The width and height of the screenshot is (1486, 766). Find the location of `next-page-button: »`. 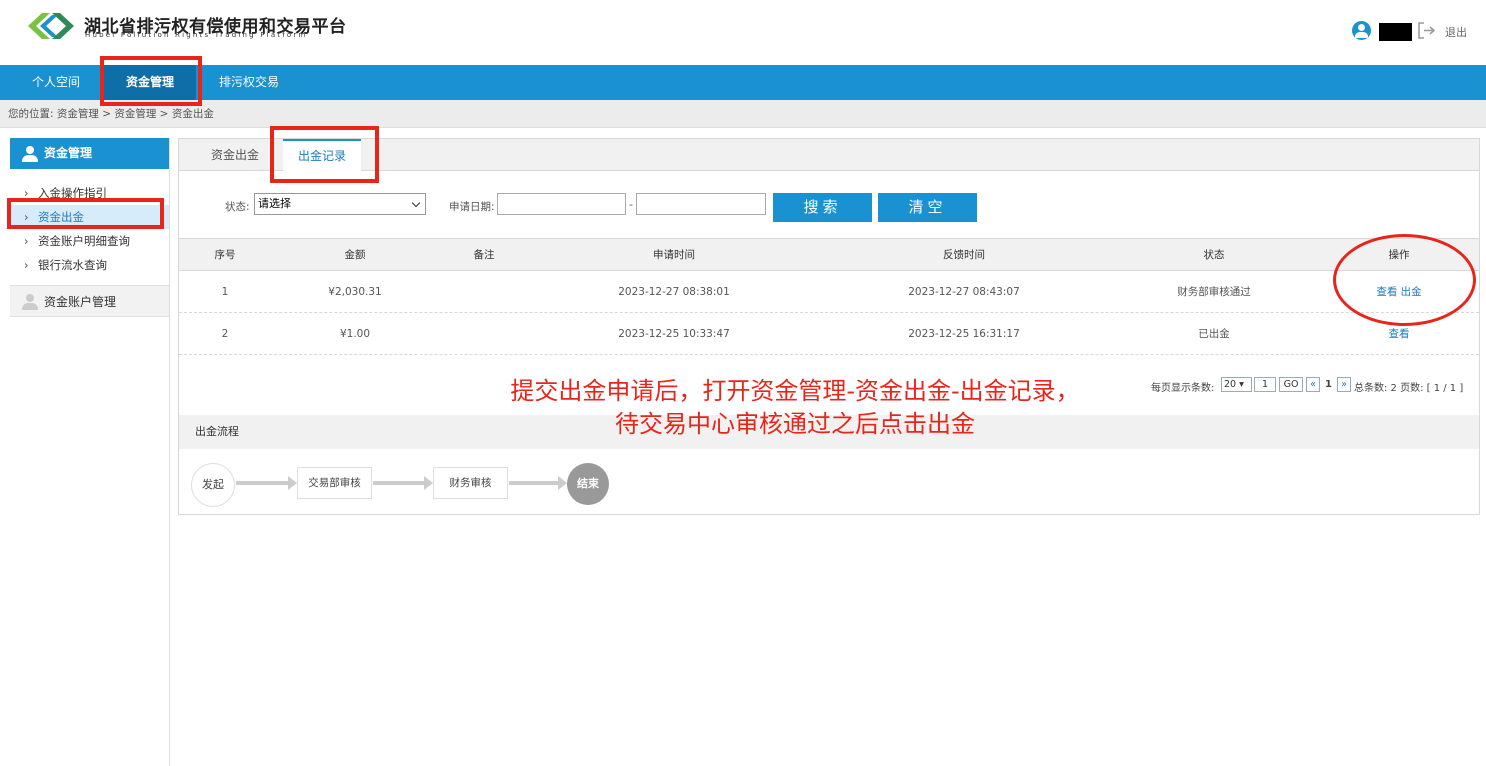

next-page-button: » is located at coordinates (1344, 384).